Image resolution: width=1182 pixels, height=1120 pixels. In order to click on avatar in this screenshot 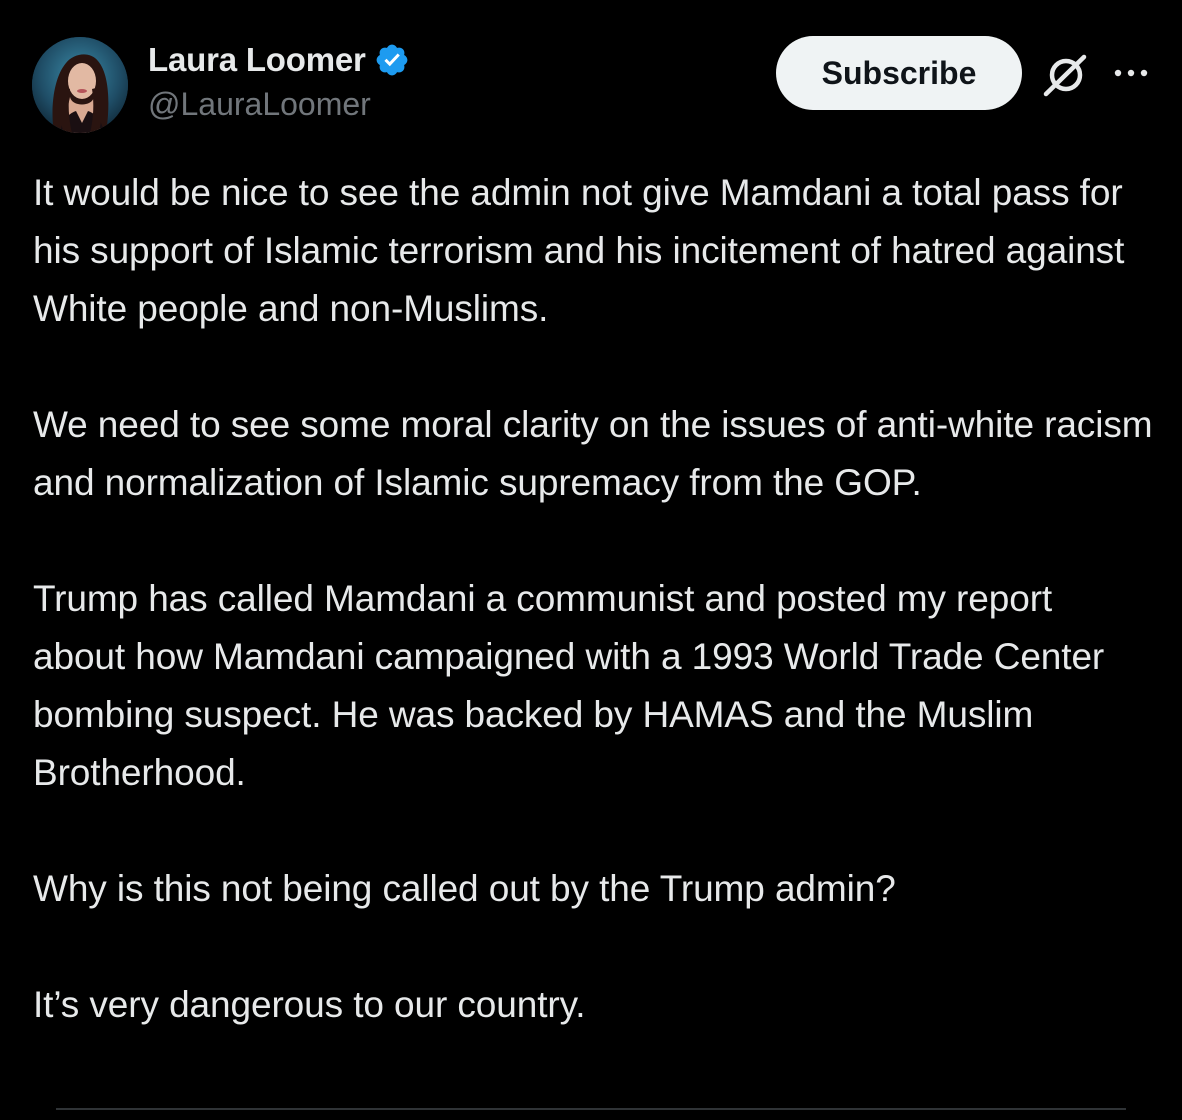, I will do `click(80, 85)`.